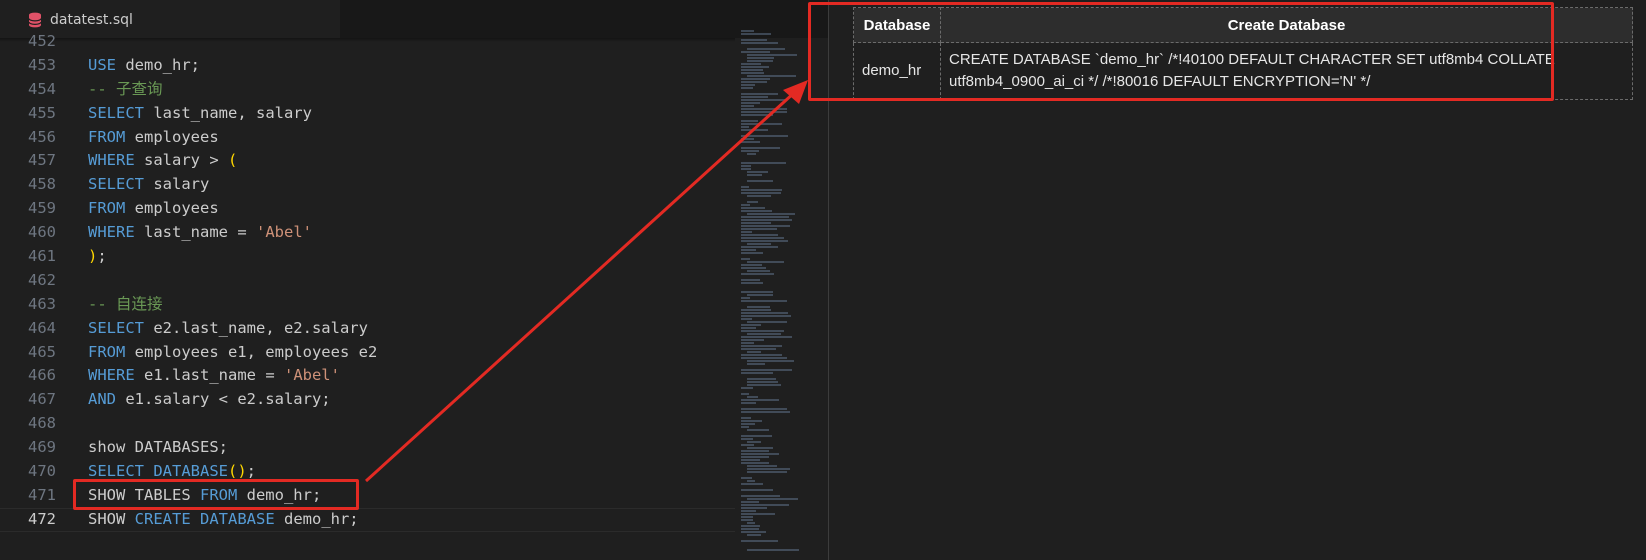  I want to click on minimap, so click(781, 295).